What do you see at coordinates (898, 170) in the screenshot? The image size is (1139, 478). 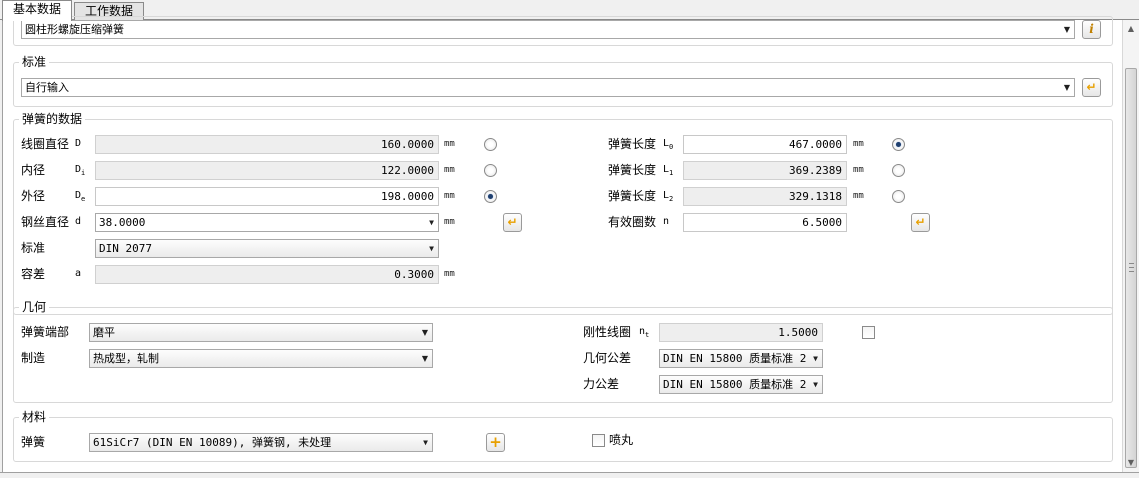 I see `length-l1-radio` at bounding box center [898, 170].